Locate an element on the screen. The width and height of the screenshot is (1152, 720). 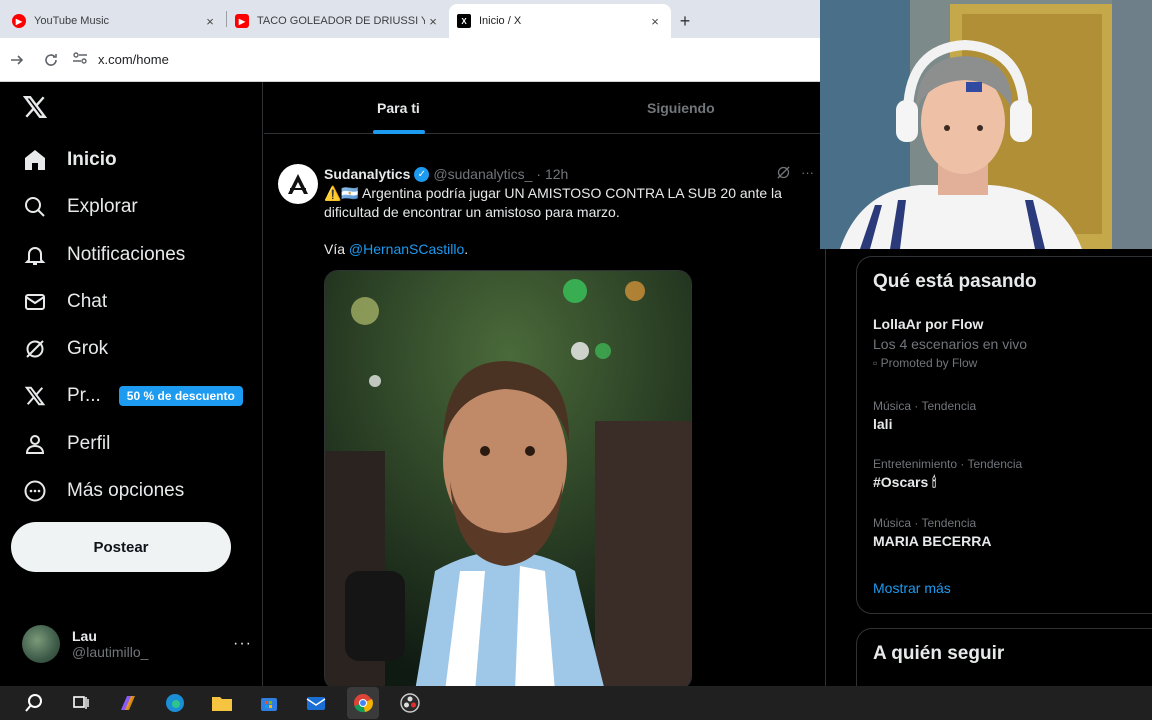
reload-button is located at coordinates (51, 60).